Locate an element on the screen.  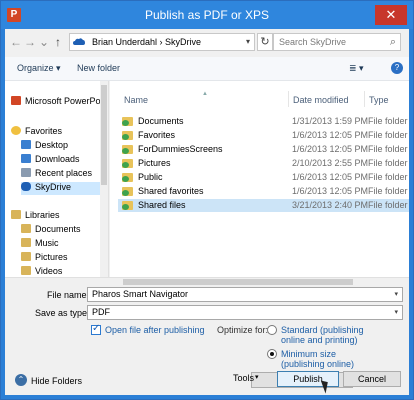
nav-label: Microsoft PowerPoint is located at coordinates (64, 101).